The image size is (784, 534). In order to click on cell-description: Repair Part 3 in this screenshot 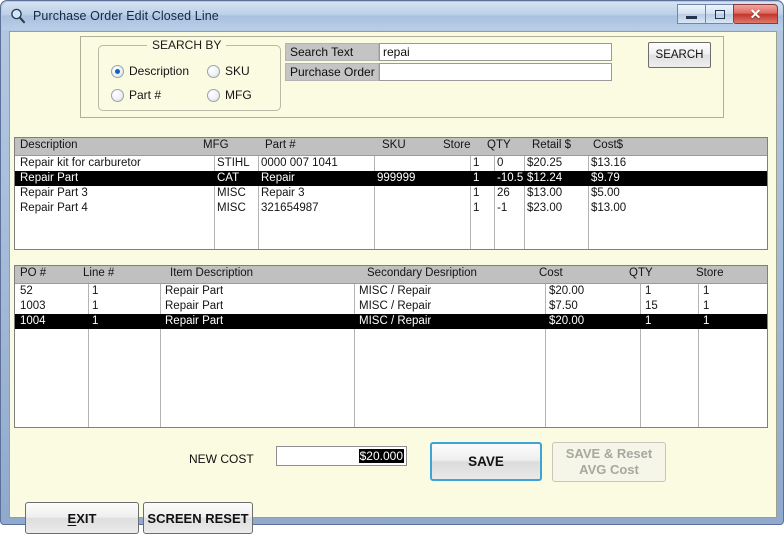, I will do `click(54, 193)`.